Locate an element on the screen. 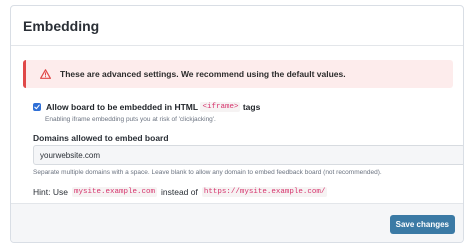  allow-embed-checkbox is located at coordinates (37, 107).